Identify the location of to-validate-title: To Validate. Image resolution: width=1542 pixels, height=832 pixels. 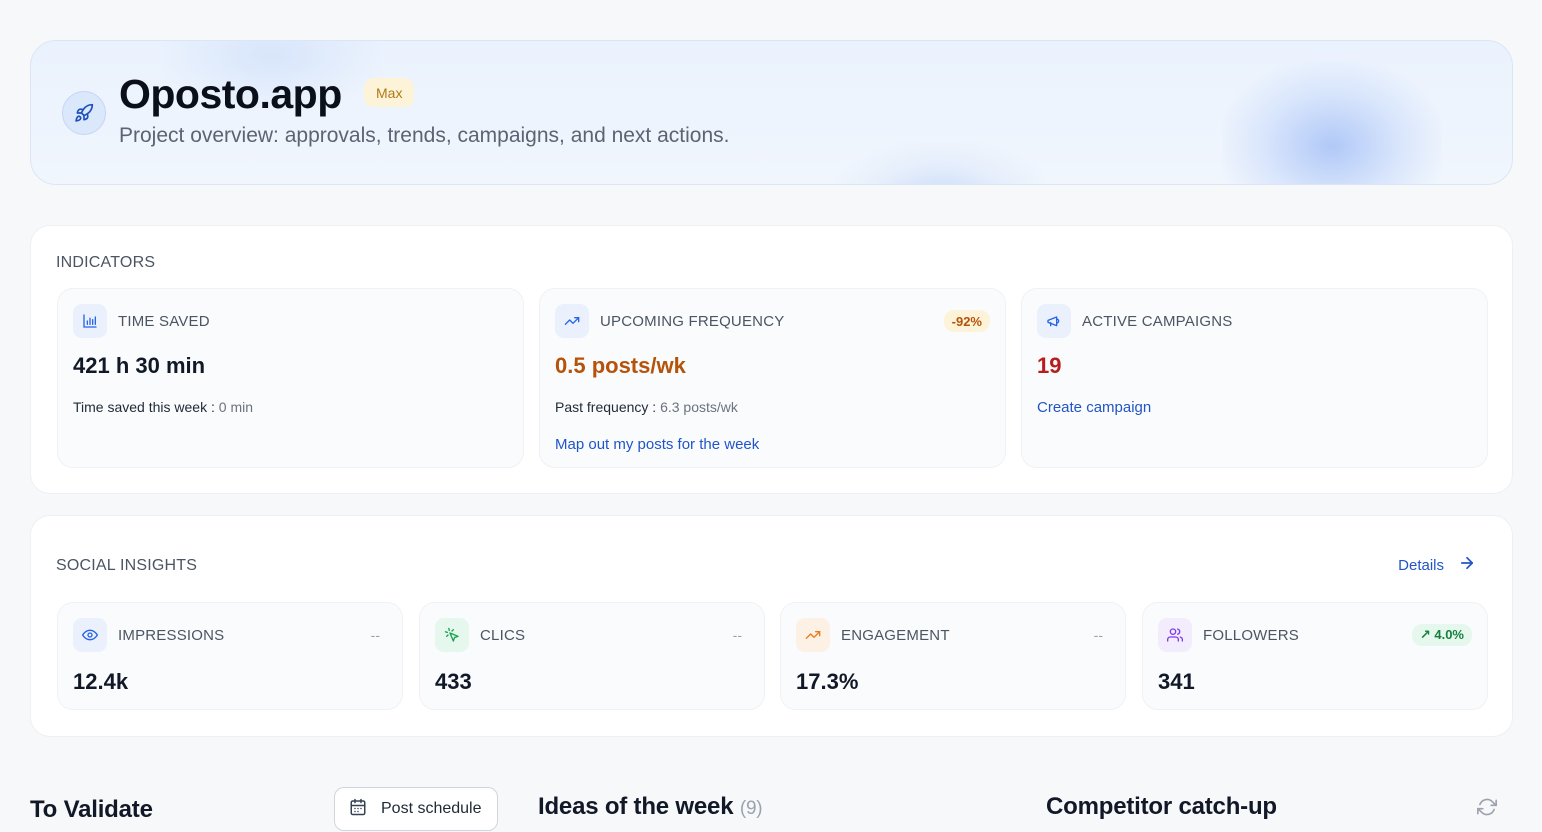
(91, 809).